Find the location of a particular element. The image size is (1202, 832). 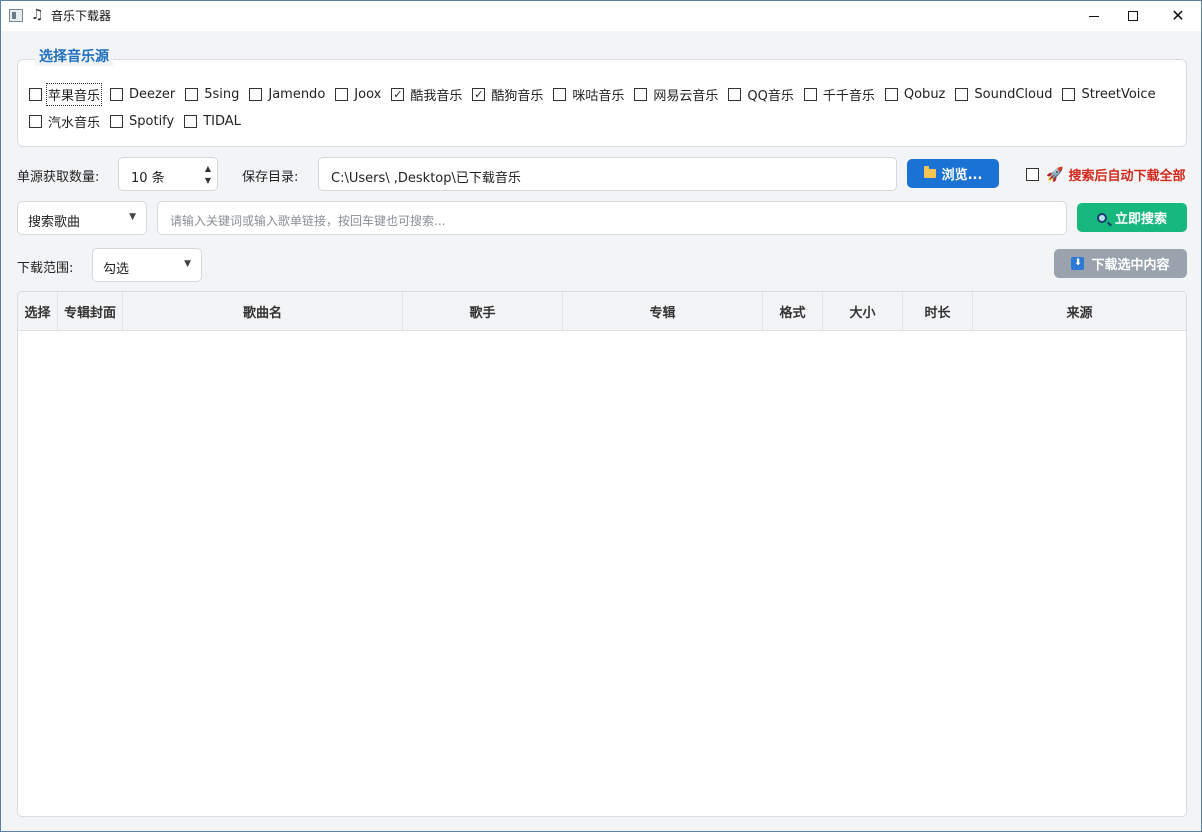

source-option: 5sing is located at coordinates (212, 94).